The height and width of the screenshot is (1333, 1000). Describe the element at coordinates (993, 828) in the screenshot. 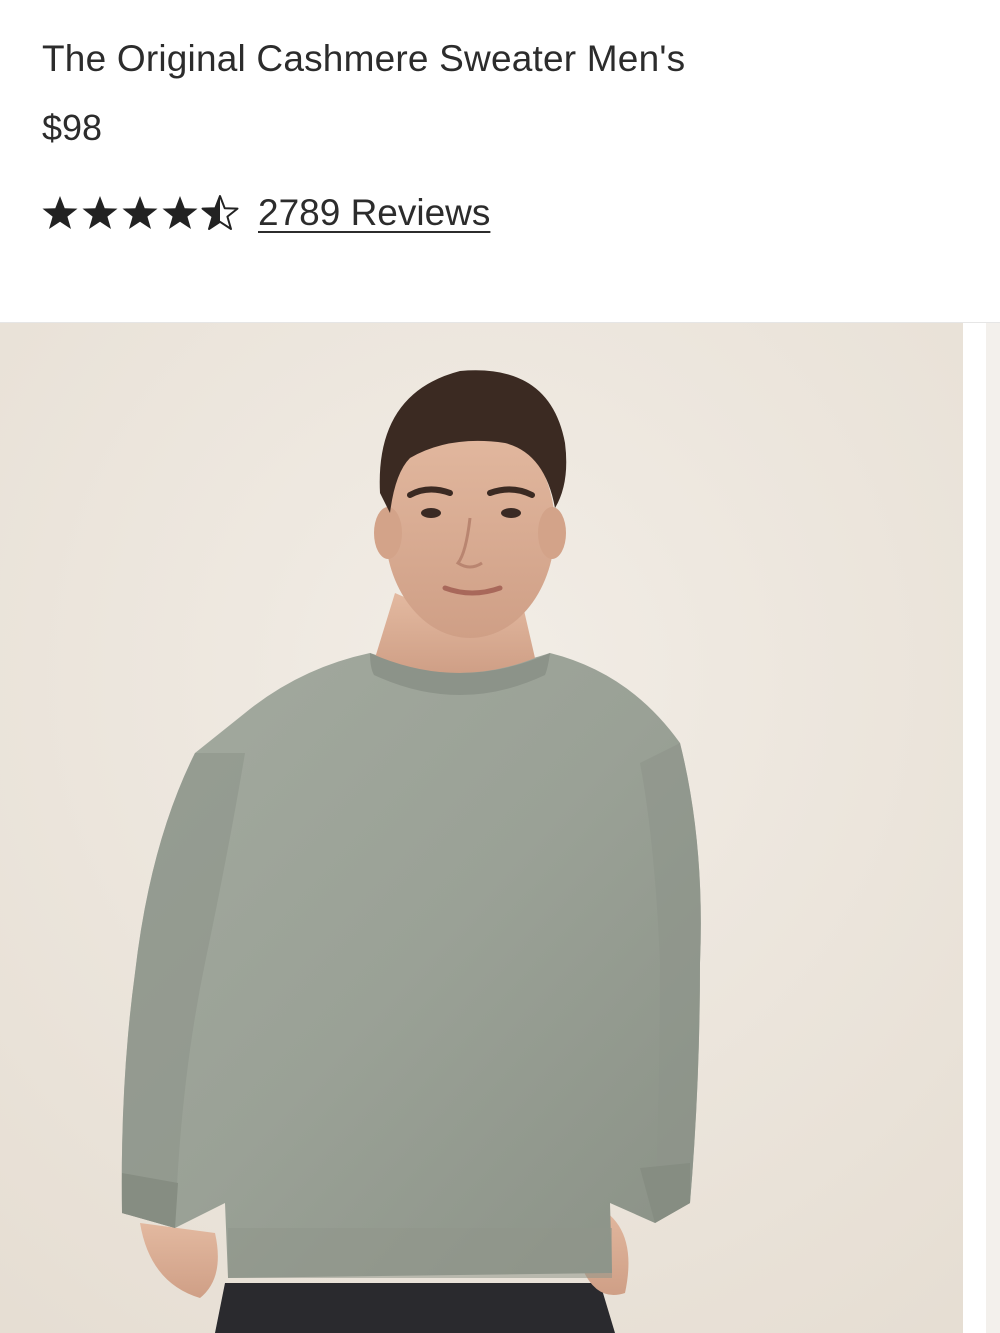

I see `next-product-image-peek` at that location.